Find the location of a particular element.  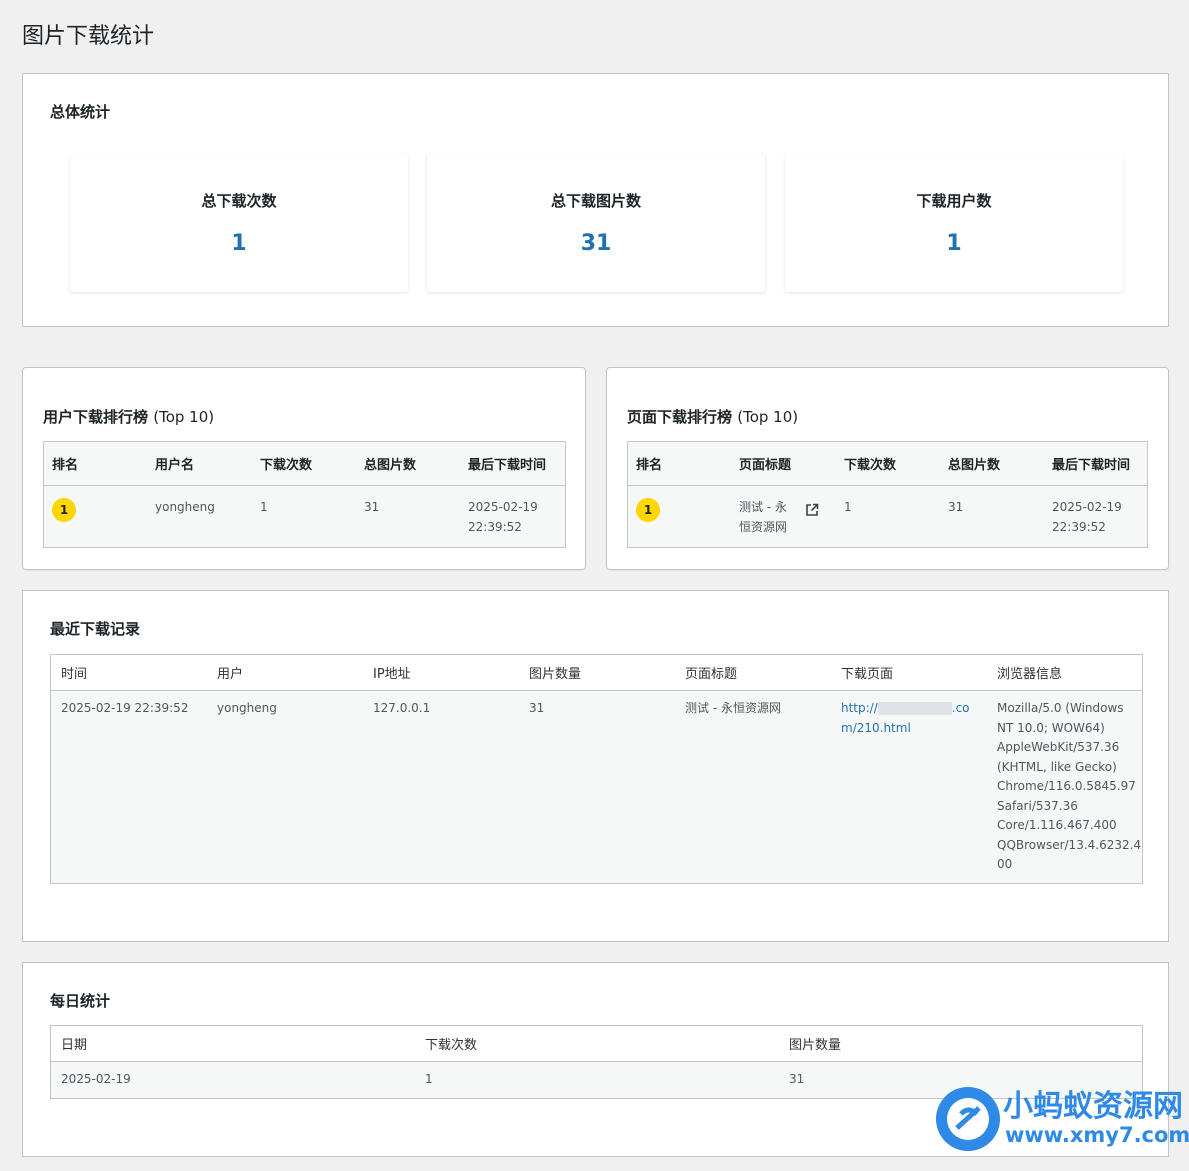

date-cell: 2025-02-19 is located at coordinates (233, 1079).